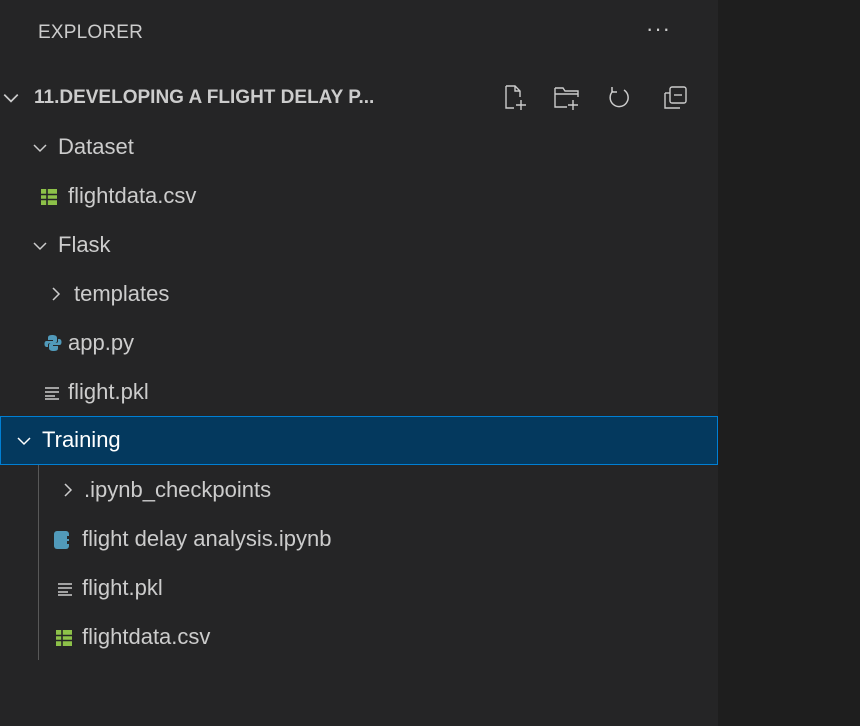  What do you see at coordinates (359, 294) in the screenshot?
I see `tree-folder-templates: templates` at bounding box center [359, 294].